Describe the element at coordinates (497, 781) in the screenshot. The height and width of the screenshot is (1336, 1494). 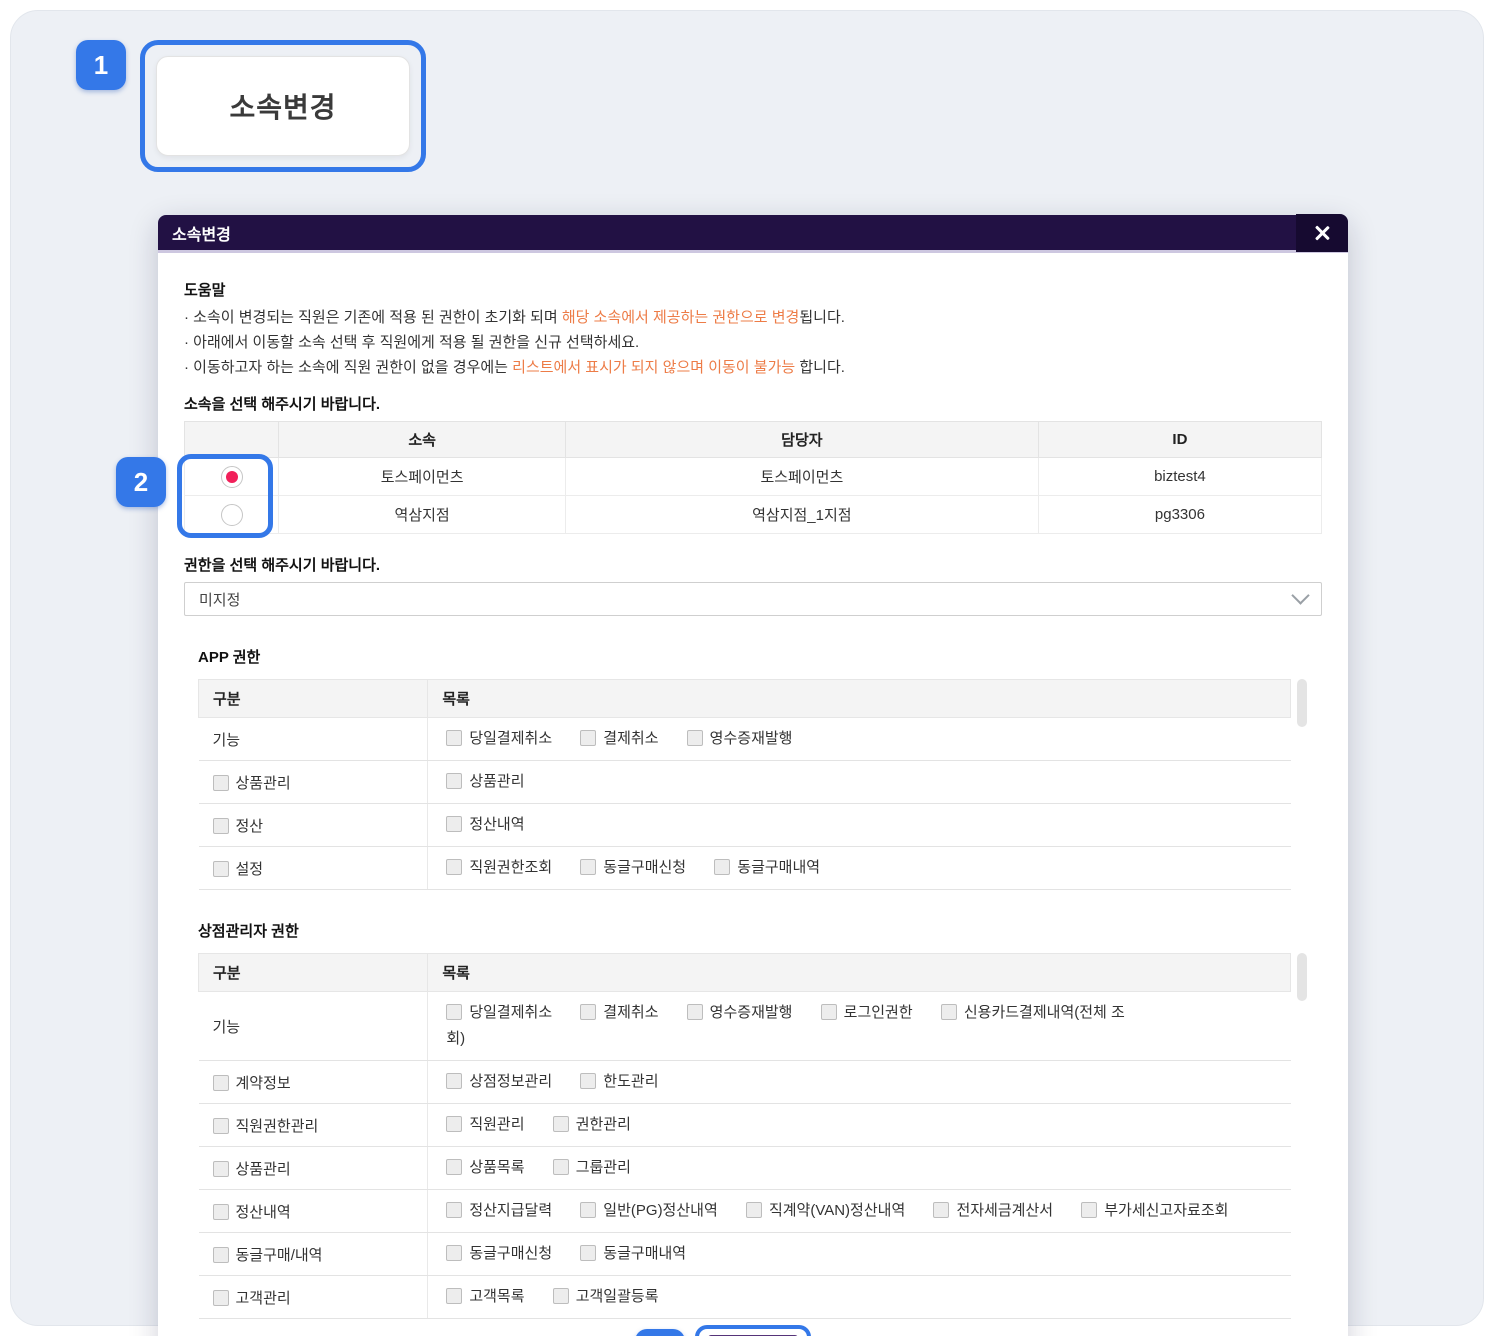
I see `checkbox-label: 상품관리` at that location.